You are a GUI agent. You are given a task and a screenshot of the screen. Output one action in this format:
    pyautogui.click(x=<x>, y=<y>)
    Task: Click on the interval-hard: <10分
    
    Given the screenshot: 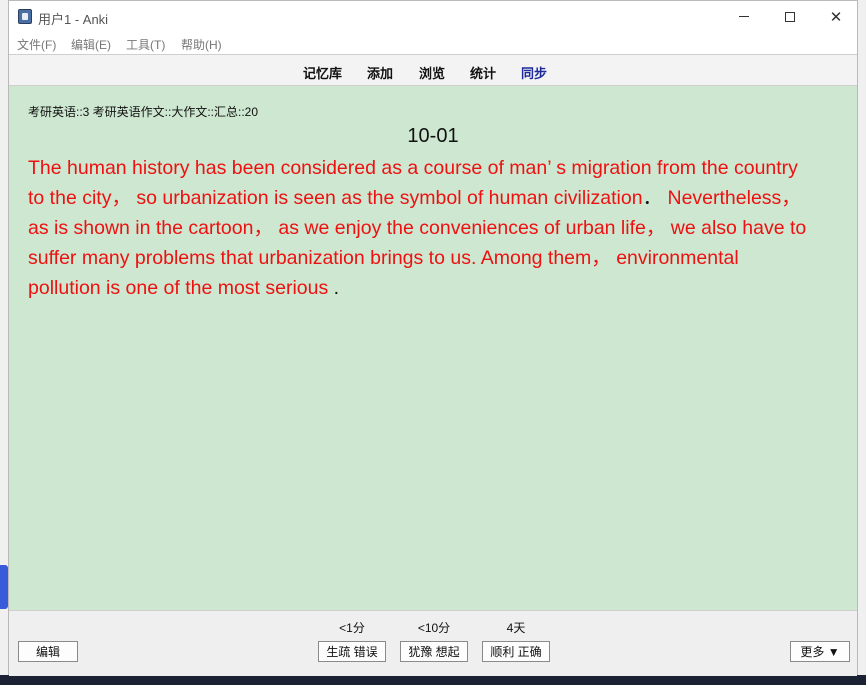 What is the action you would take?
    pyautogui.click(x=434, y=628)
    